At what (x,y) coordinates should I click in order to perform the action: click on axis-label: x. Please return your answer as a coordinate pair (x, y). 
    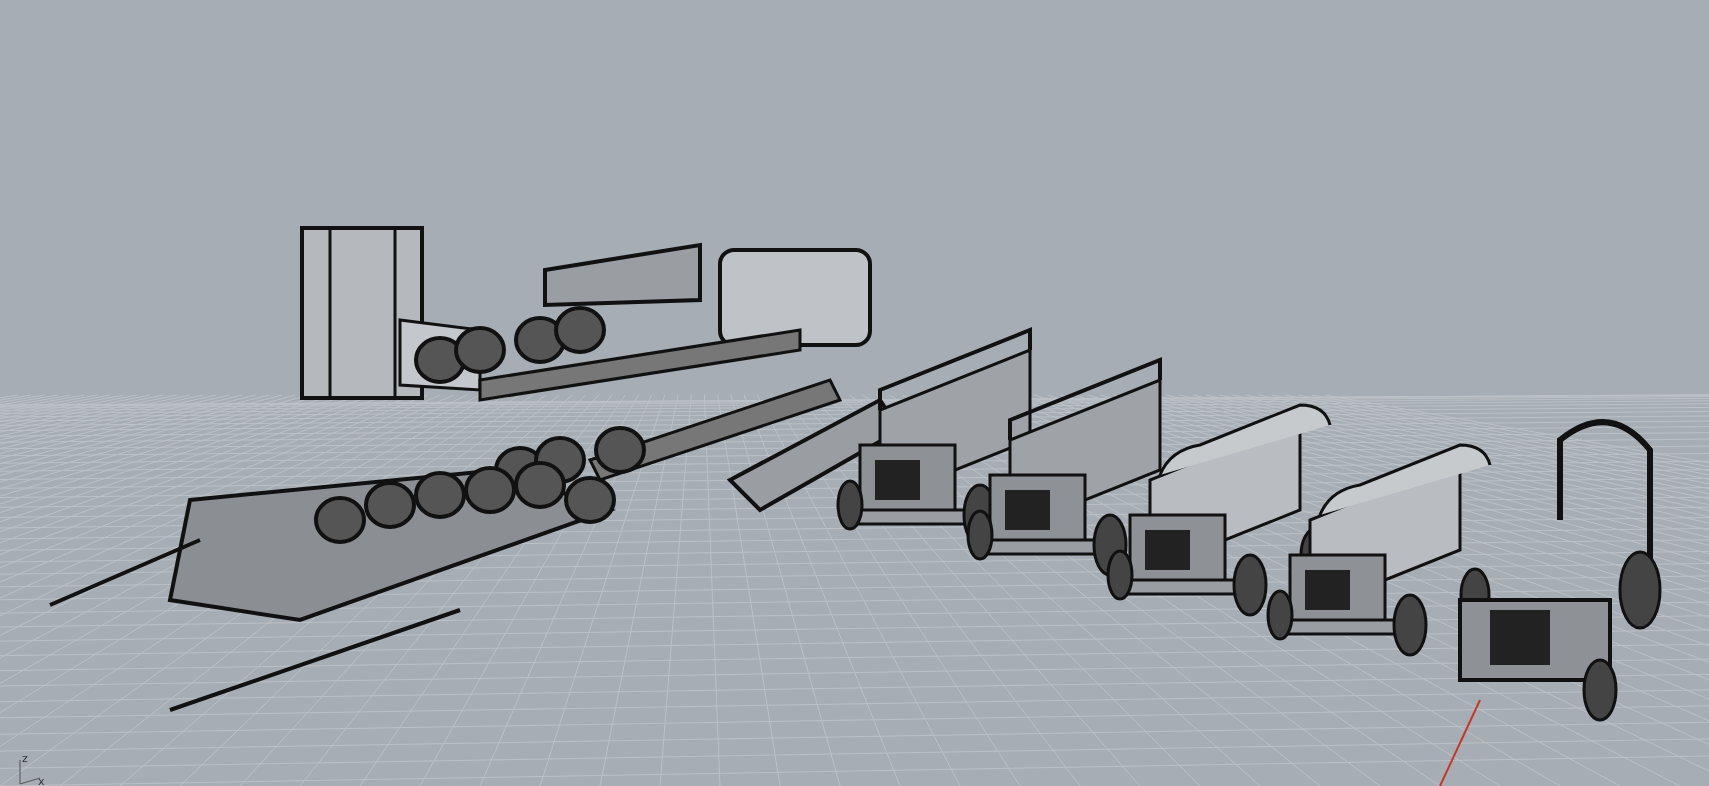
    Looking at the image, I should click on (41, 780).